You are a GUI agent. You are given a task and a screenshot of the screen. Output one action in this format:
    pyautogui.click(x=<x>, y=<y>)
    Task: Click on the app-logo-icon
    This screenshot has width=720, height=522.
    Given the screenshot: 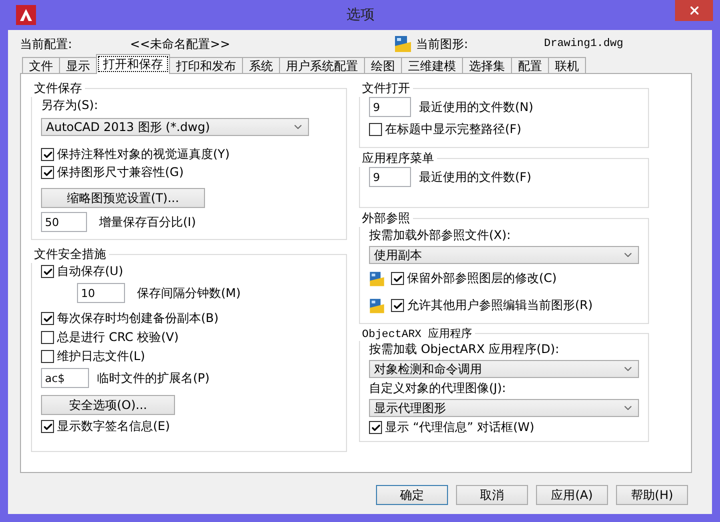 What is the action you would take?
    pyautogui.click(x=26, y=15)
    